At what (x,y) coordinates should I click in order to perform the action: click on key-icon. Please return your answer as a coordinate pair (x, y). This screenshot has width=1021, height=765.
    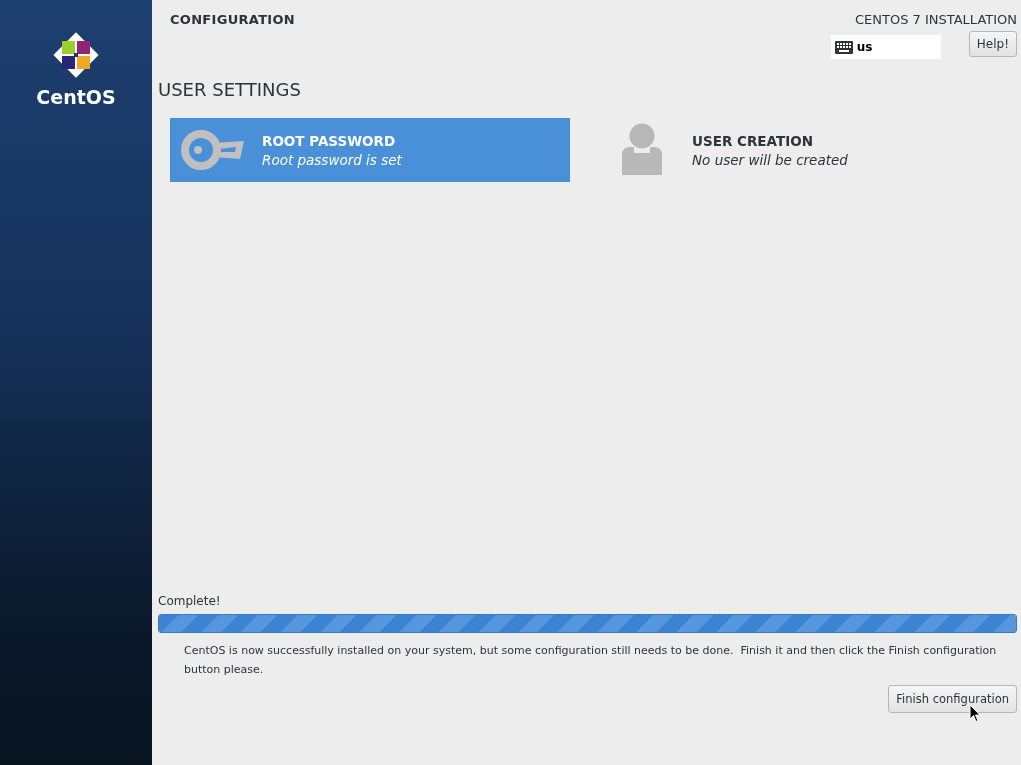
    Looking at the image, I should click on (212, 150).